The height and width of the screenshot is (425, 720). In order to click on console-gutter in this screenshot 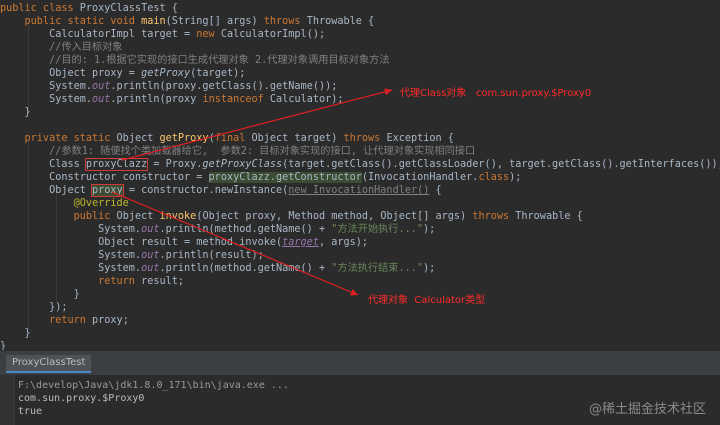, I will do `click(7, 400)`.